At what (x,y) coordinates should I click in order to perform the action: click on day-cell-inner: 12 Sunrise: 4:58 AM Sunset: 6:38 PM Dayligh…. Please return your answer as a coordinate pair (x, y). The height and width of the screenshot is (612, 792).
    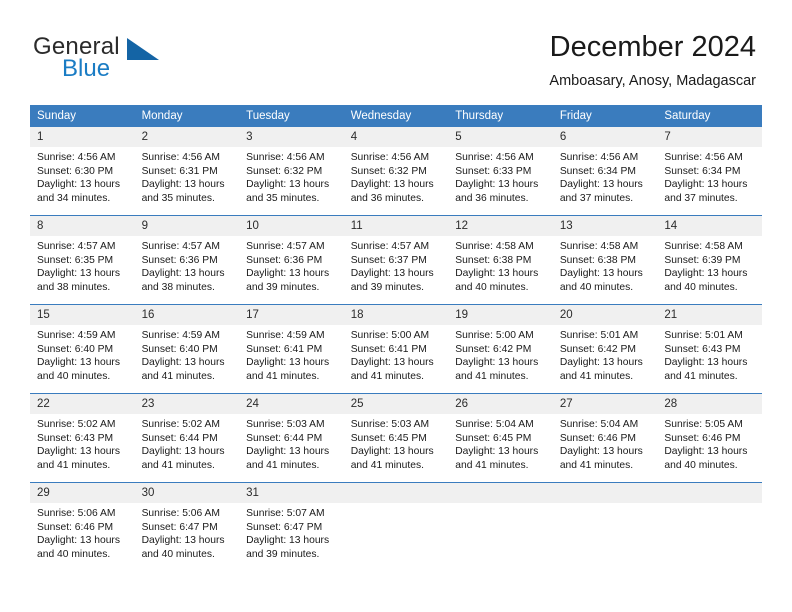
    Looking at the image, I should click on (500, 260).